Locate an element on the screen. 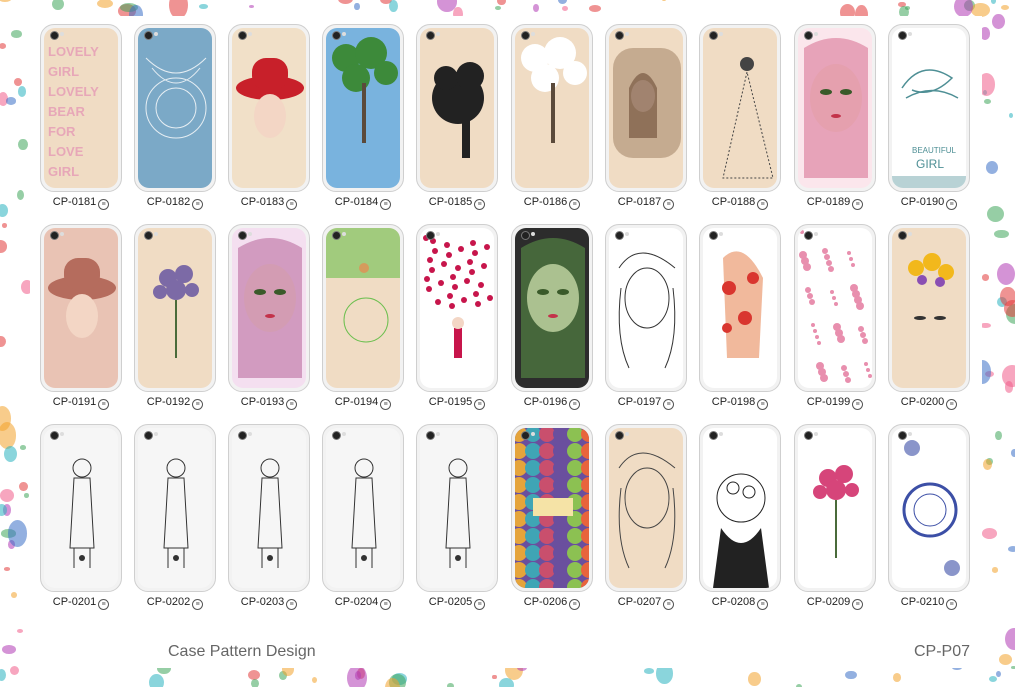 This screenshot has height=687, width=1015. case-code-label: CP-0193 ≡ is located at coordinates (269, 402).